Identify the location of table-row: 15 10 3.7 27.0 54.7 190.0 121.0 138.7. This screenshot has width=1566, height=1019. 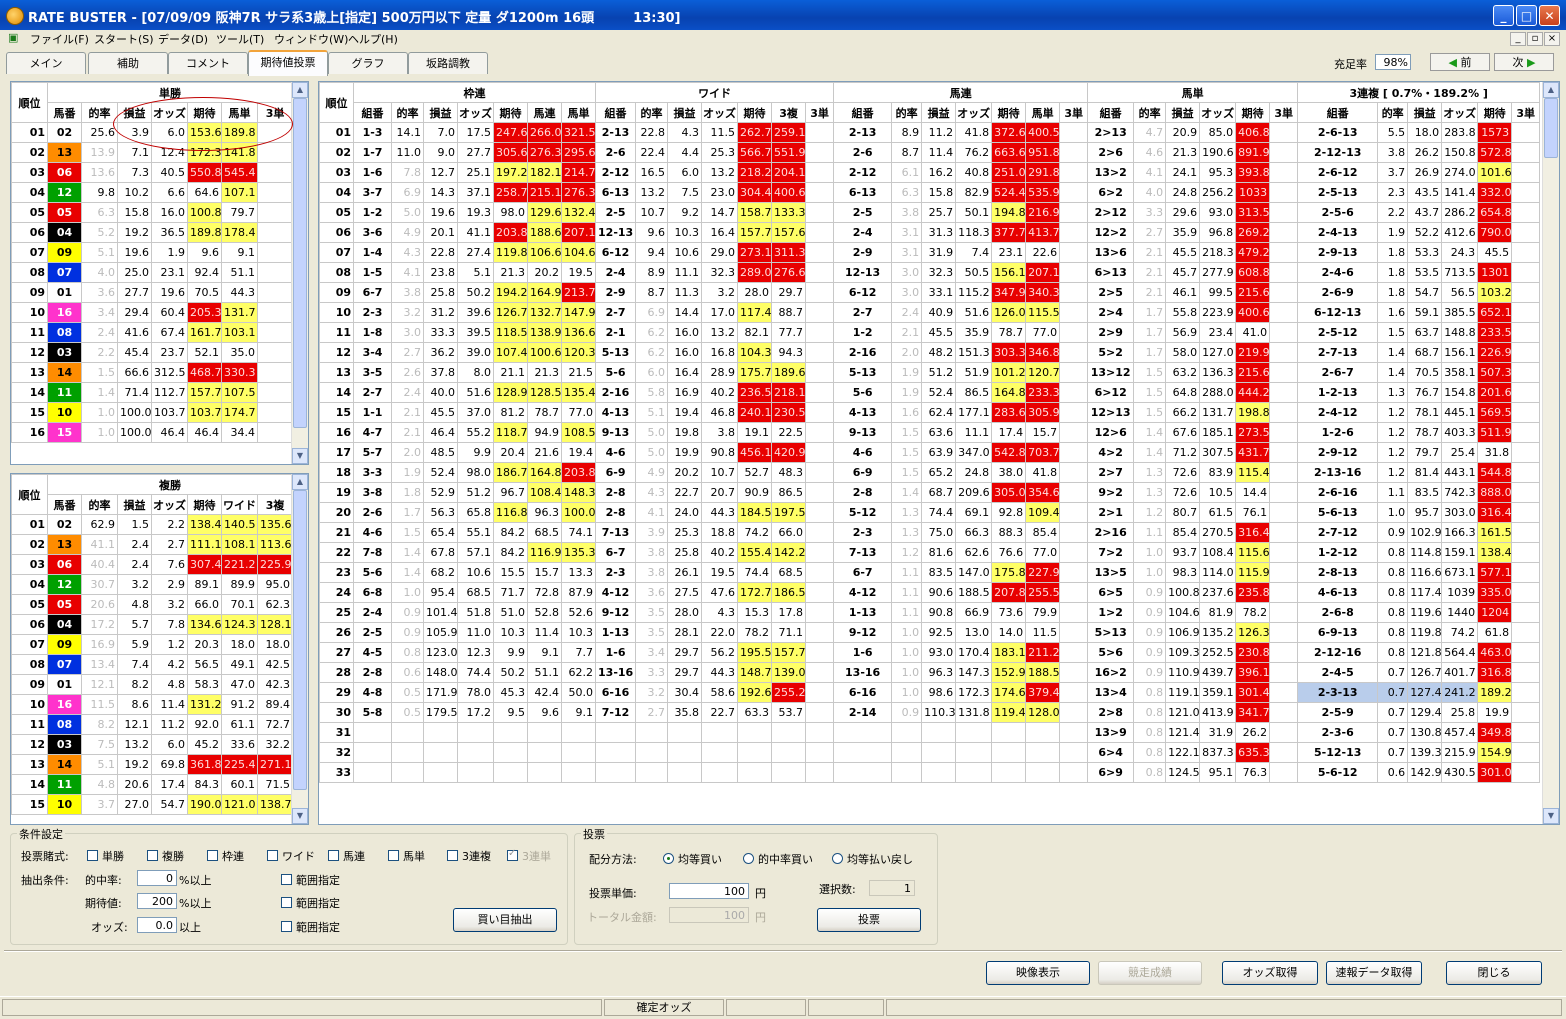
(152, 804).